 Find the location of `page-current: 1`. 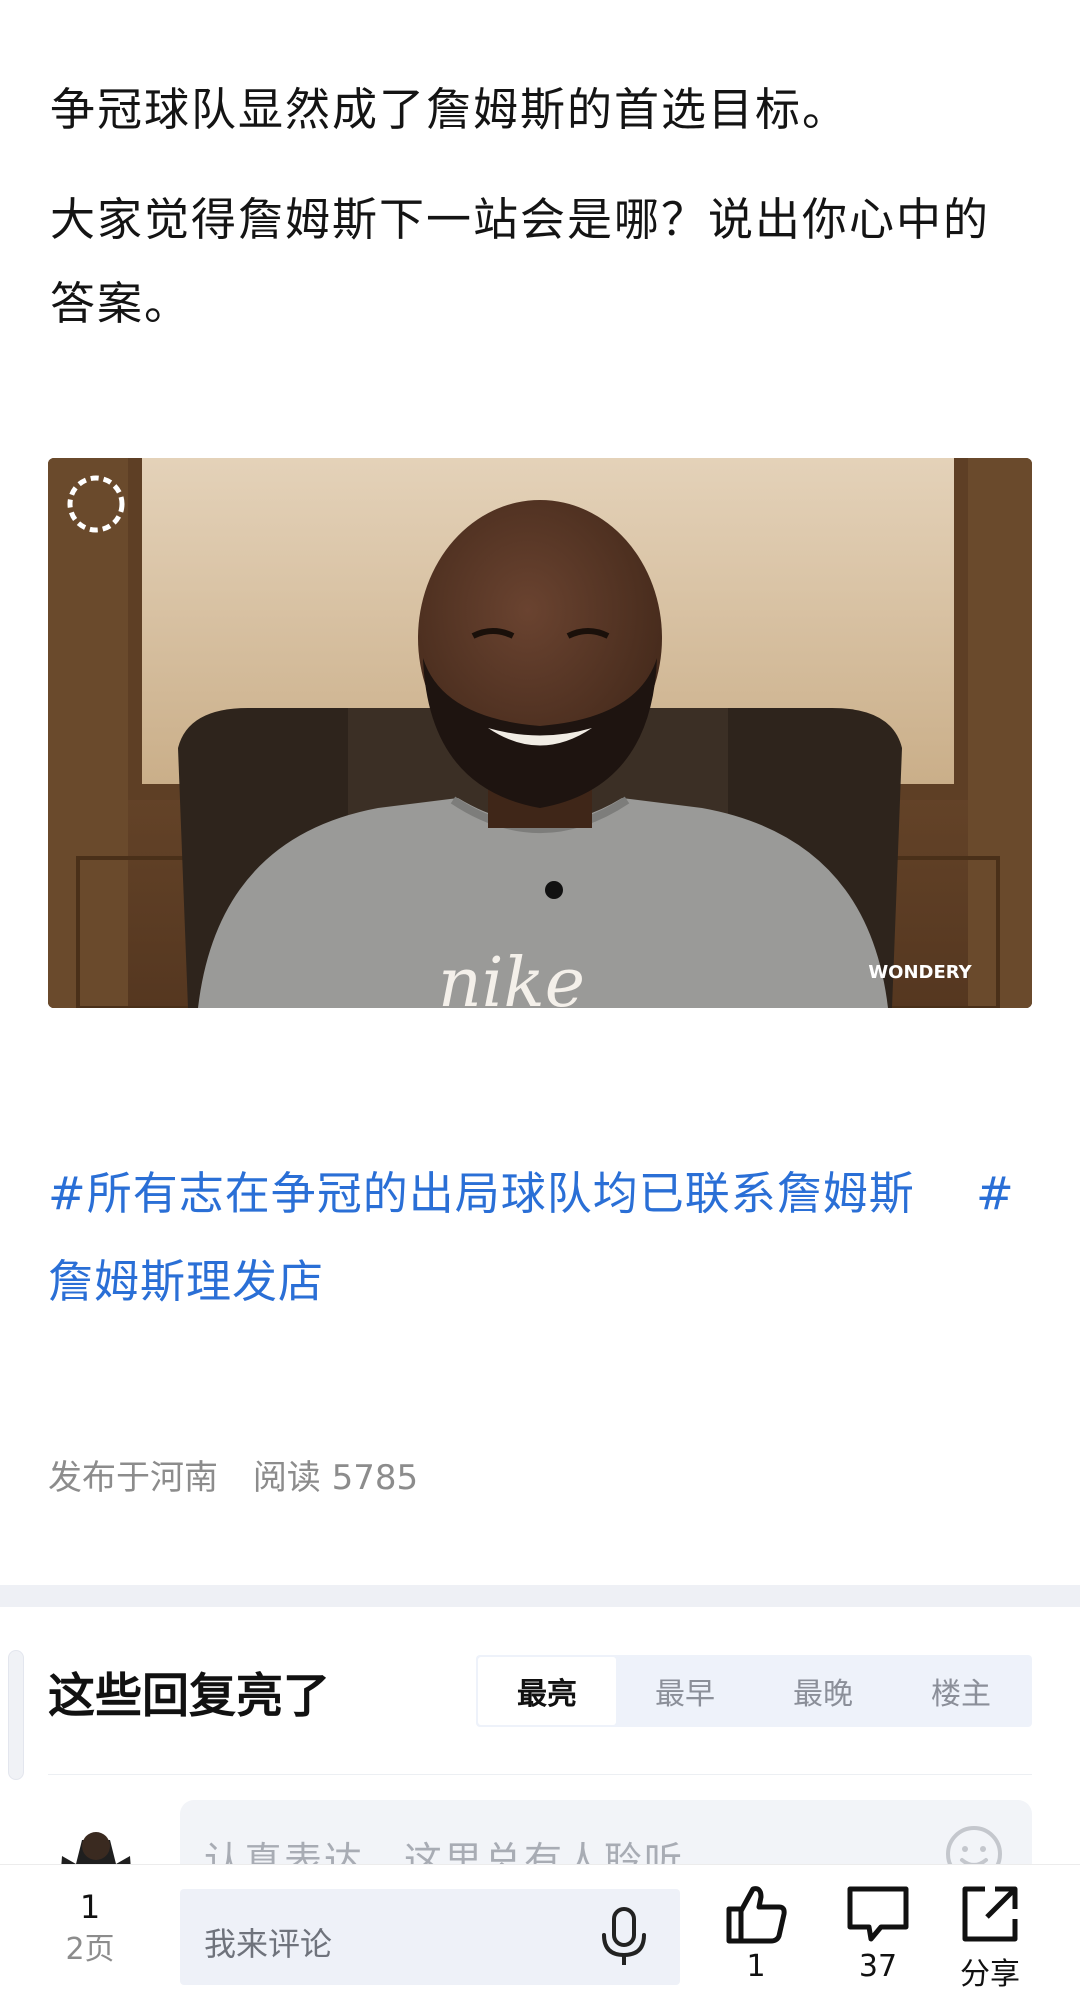

page-current: 1 is located at coordinates (90, 1907).